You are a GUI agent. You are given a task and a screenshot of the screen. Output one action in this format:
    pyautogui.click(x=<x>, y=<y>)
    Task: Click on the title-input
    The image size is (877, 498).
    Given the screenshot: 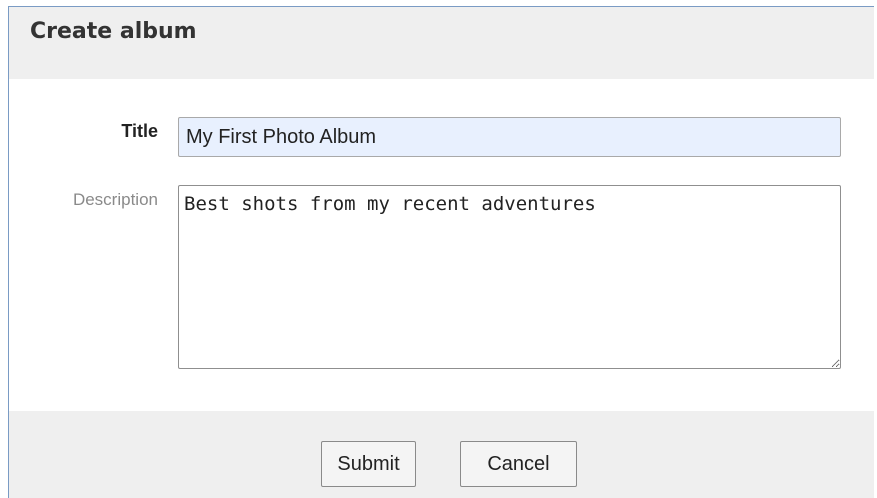 What is the action you would take?
    pyautogui.click(x=509, y=137)
    